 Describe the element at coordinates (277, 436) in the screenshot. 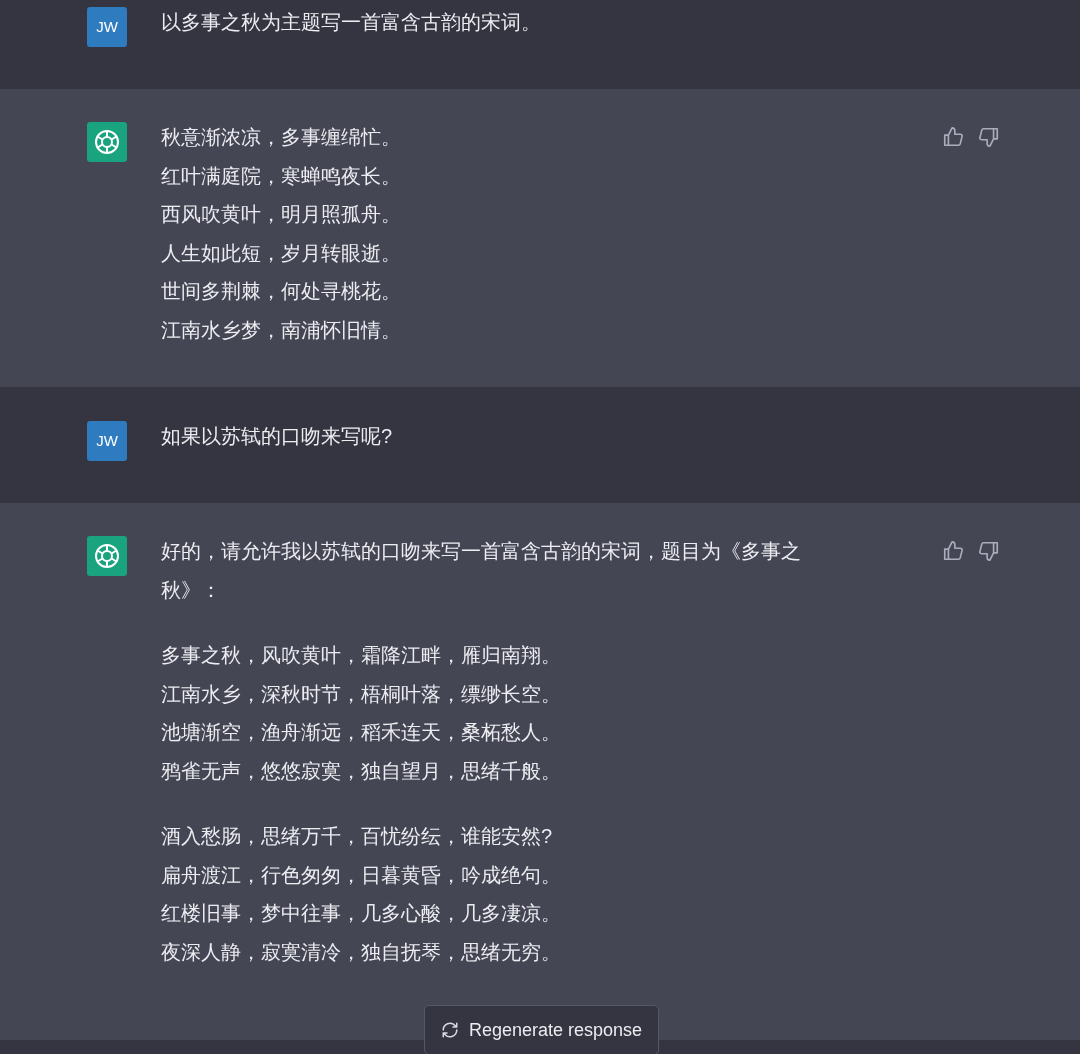

I see `message-text: 如果以苏轼的口吻来写呢?` at that location.